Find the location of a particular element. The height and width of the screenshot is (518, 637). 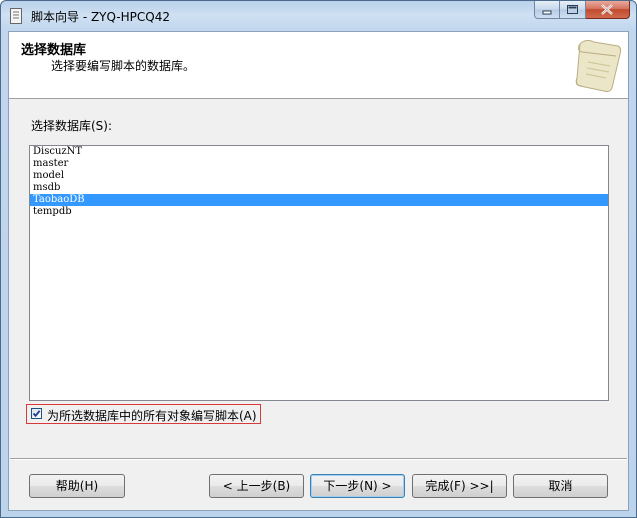

window-title: 脚本向导 - ZYQ-HPCQ42 is located at coordinates (100, 17).